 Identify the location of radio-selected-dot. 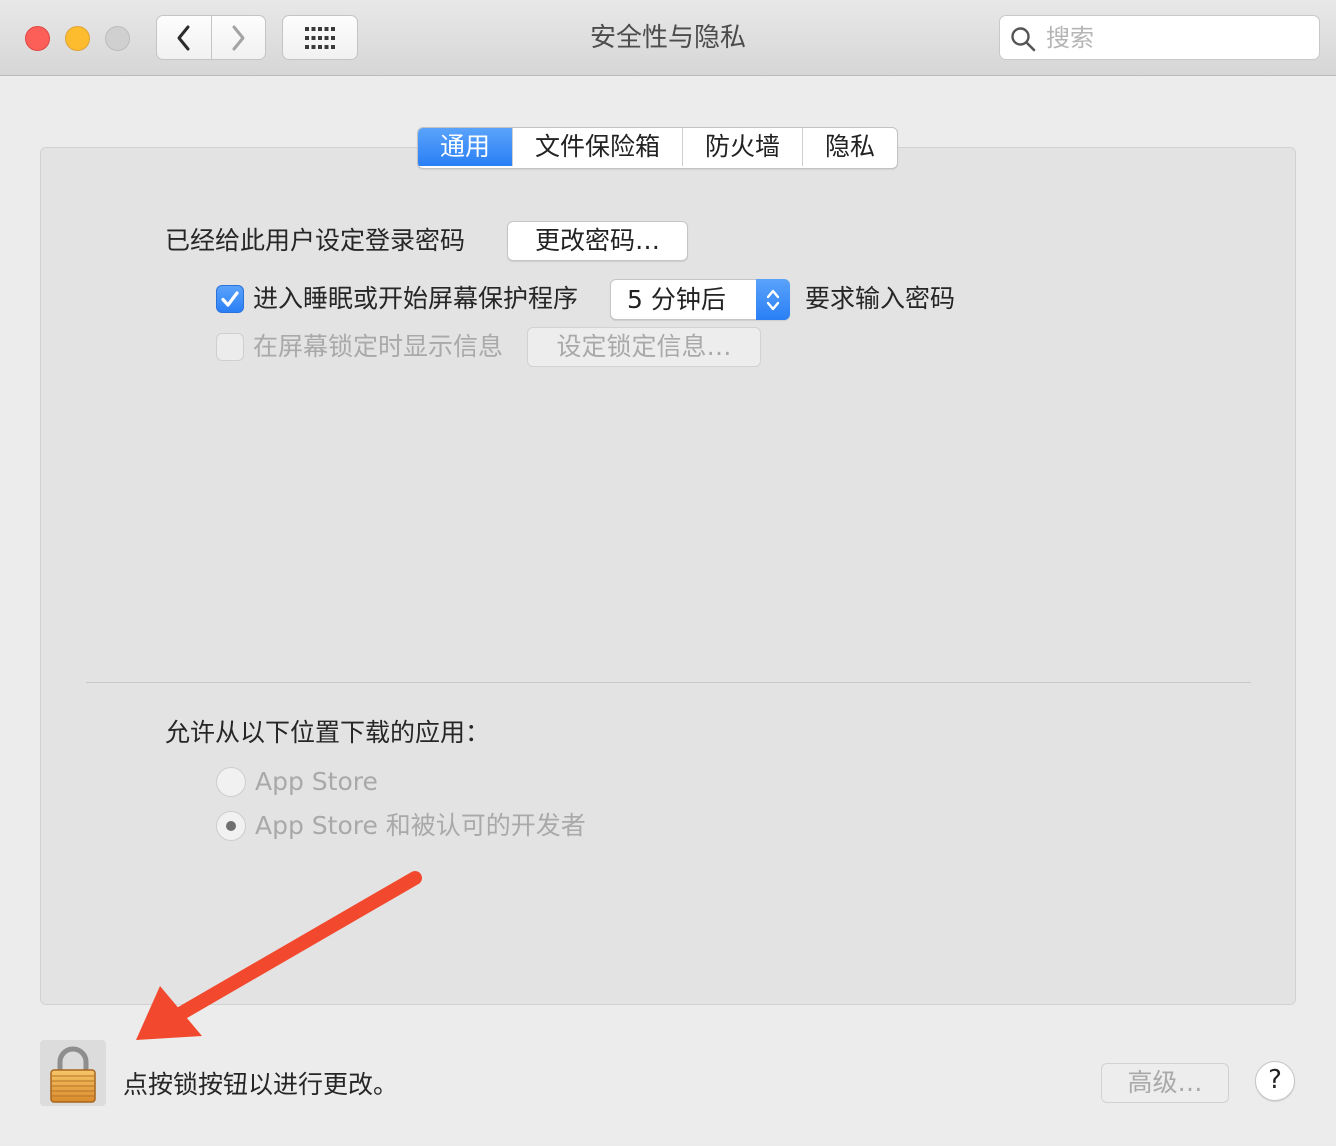
(231, 826).